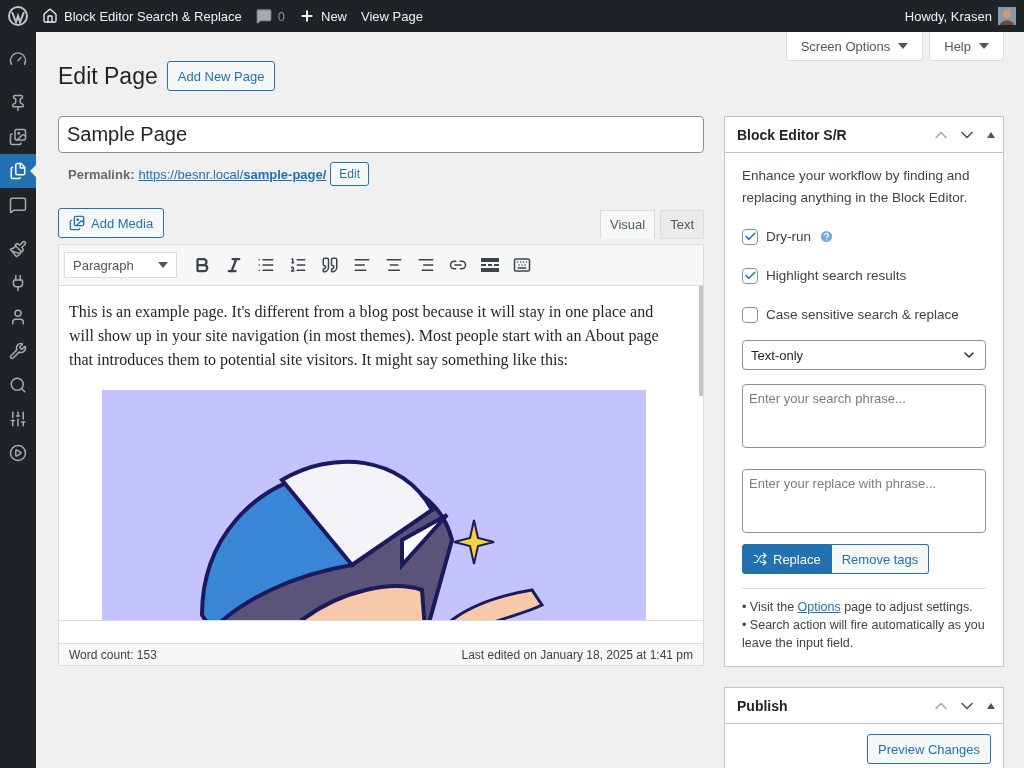 The height and width of the screenshot is (768, 1024). I want to click on preview-changes-button: Preview Changes, so click(929, 749).